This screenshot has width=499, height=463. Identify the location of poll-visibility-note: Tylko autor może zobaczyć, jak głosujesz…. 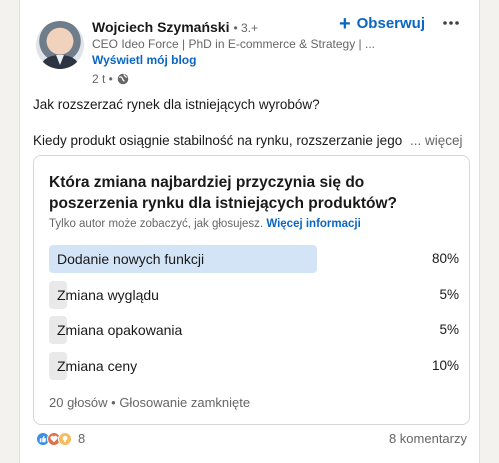
(205, 224).